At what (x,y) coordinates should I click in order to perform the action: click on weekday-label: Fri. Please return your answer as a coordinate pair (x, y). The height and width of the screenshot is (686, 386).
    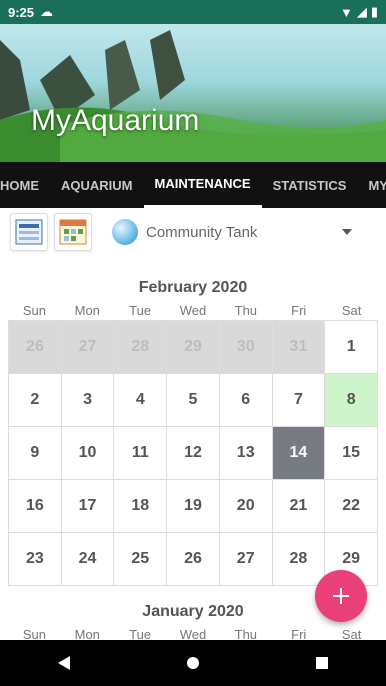
    Looking at the image, I should click on (299, 310).